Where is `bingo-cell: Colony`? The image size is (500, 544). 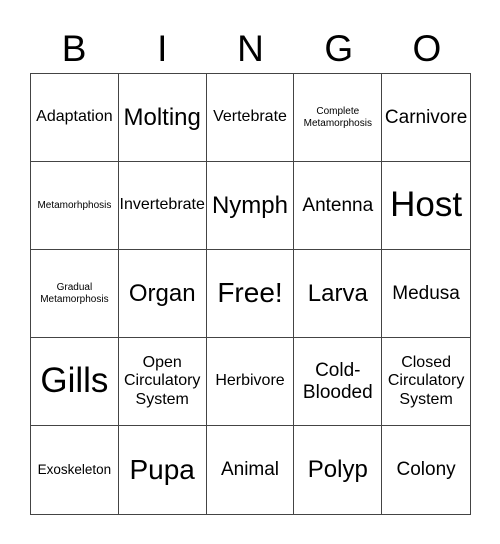
bingo-cell: Colony is located at coordinates (426, 470).